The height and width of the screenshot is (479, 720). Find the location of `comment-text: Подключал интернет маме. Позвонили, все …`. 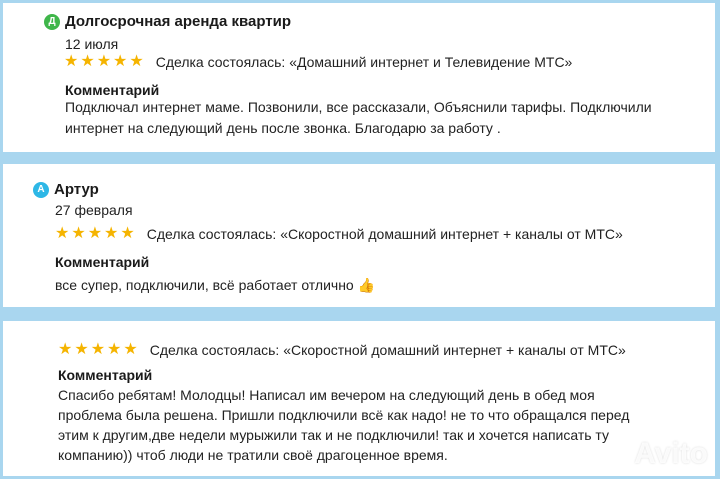

comment-text: Подключал интернет маме. Позвонили, все … is located at coordinates (358, 117).